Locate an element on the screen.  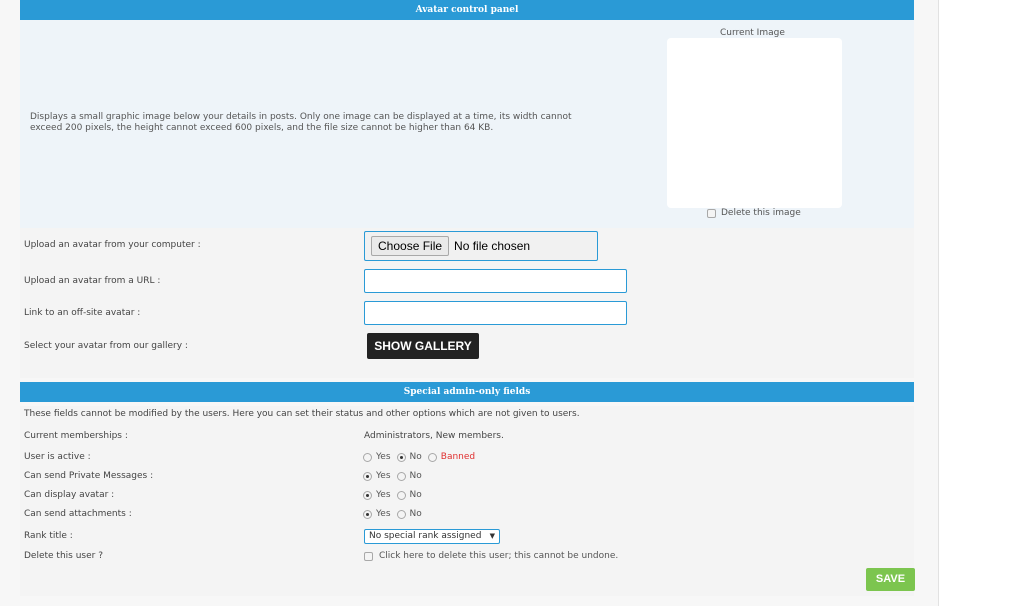
send-pm-options: Yes No is located at coordinates (395, 476).